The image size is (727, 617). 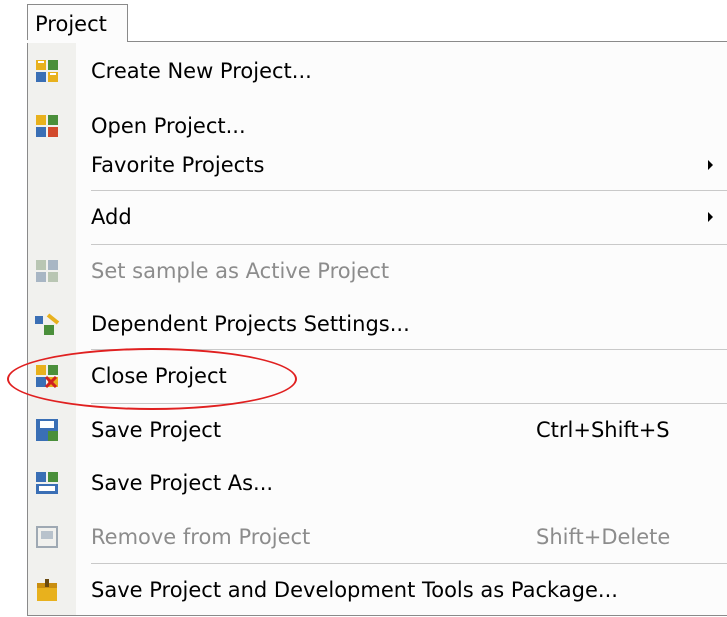 I want to click on new-project-icon, so click(x=47, y=71).